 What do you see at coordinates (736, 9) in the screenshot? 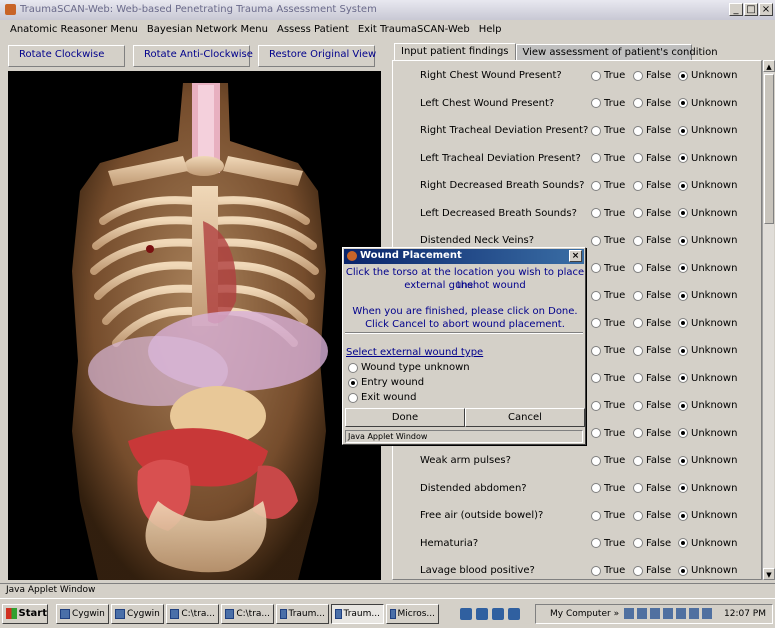
I see `minimize-button: _` at bounding box center [736, 9].